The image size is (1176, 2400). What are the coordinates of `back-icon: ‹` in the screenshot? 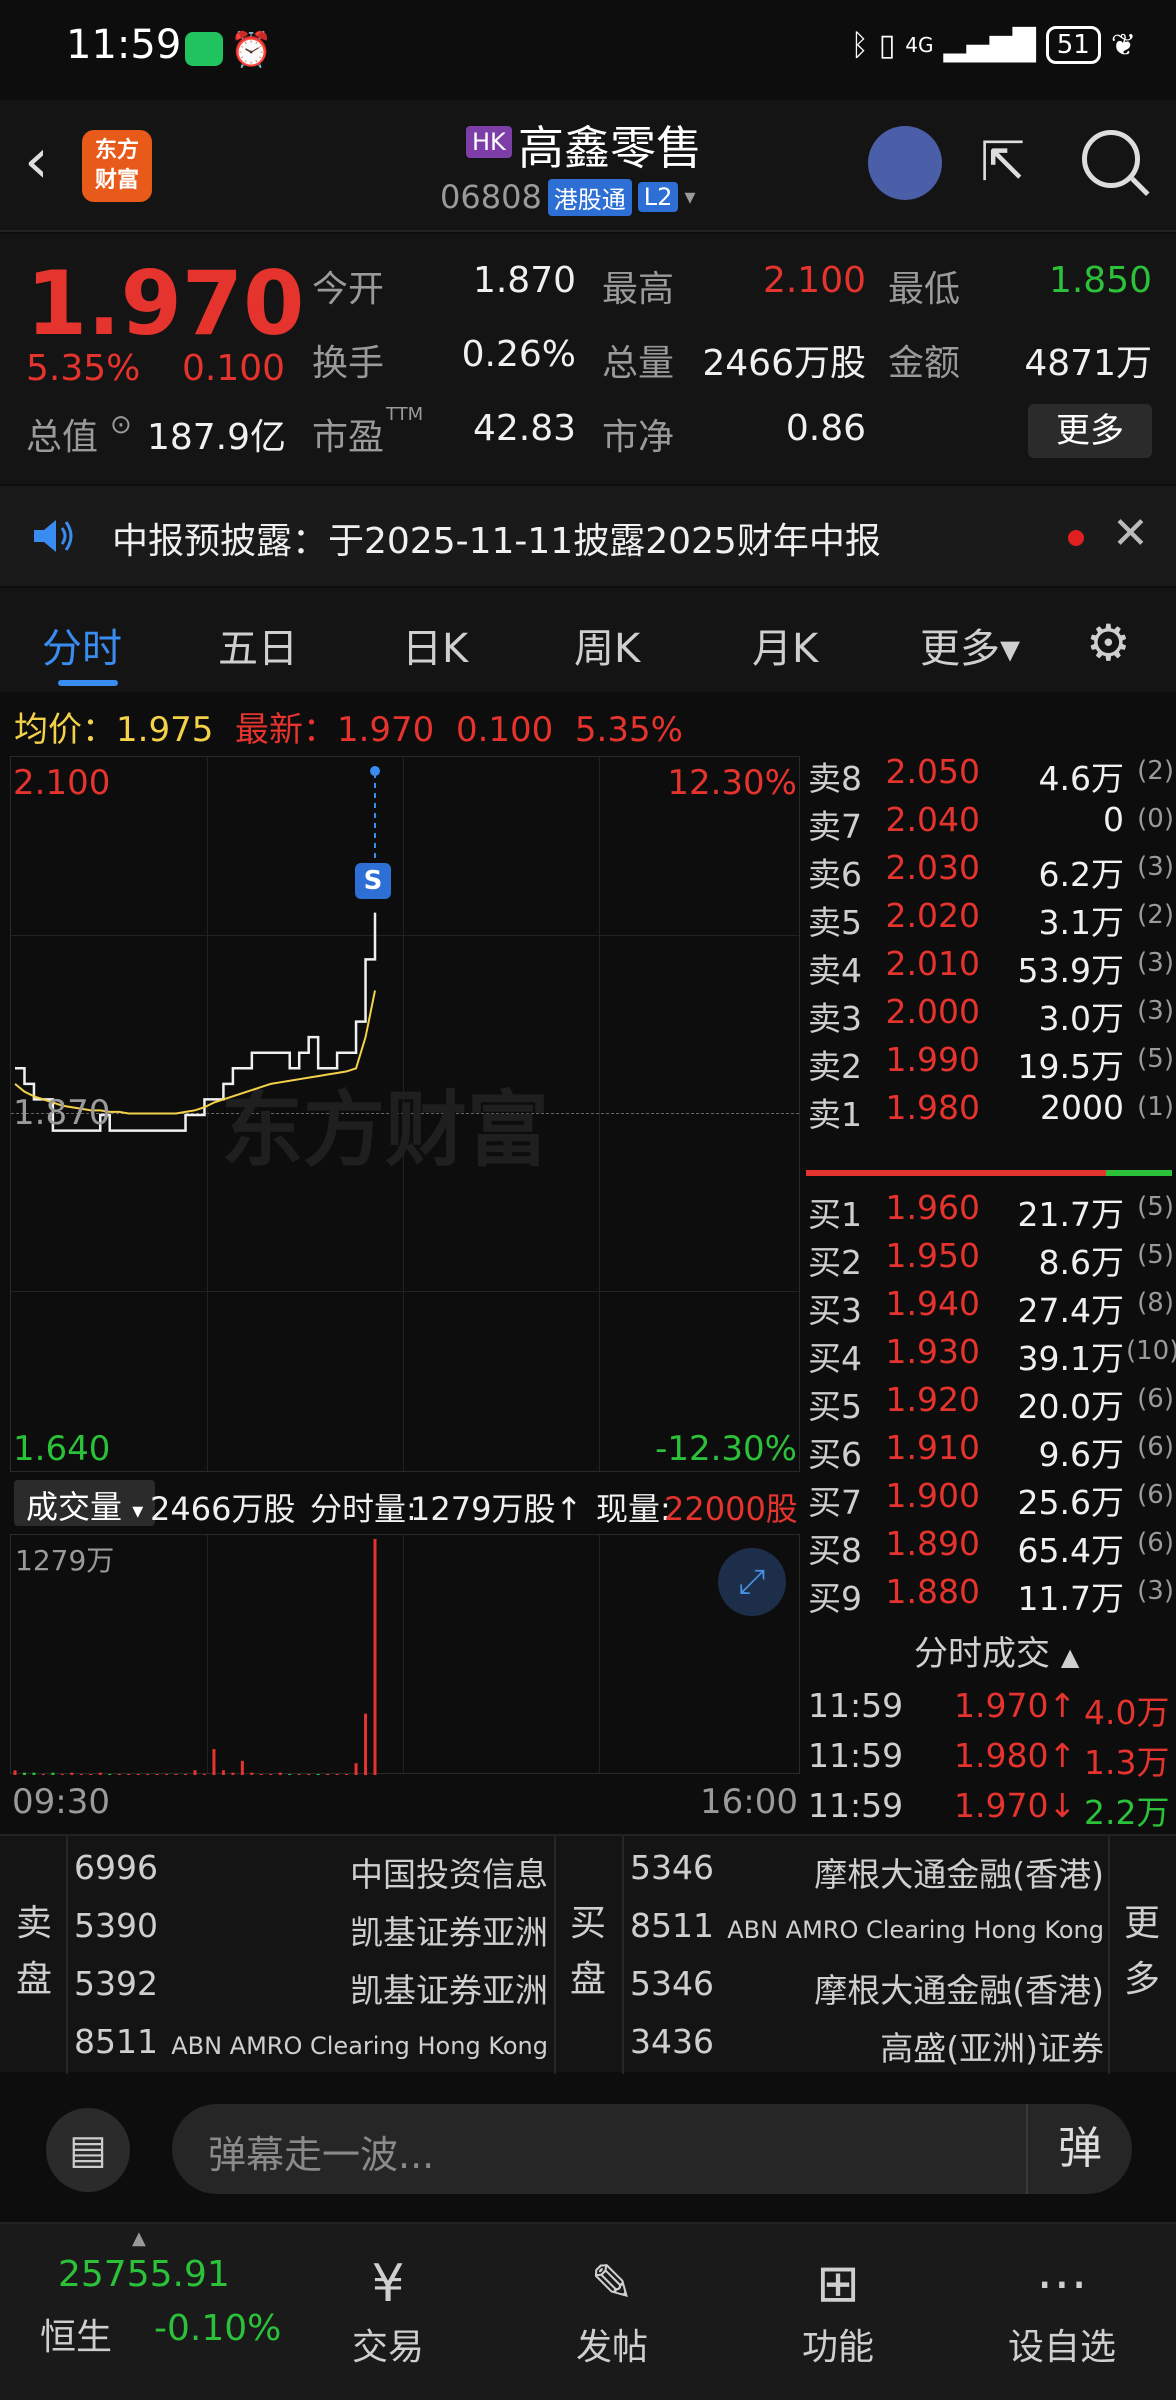 It's located at (36, 161).